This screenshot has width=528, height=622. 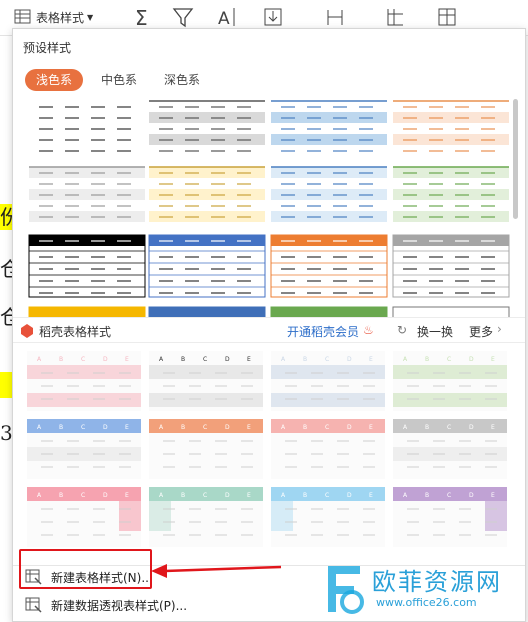 What do you see at coordinates (54, 80) in the screenshot?
I see `tab-light: 浅色系` at bounding box center [54, 80].